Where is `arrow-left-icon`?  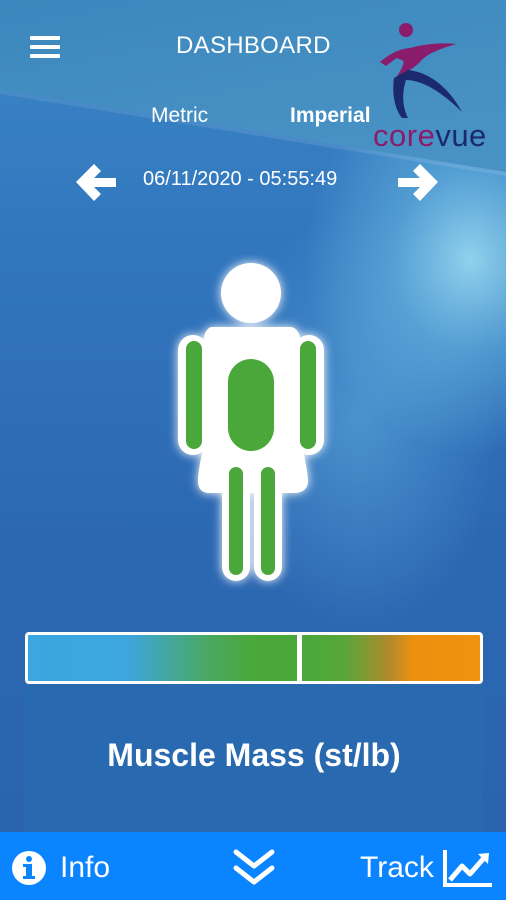
arrow-left-icon is located at coordinates (95, 182).